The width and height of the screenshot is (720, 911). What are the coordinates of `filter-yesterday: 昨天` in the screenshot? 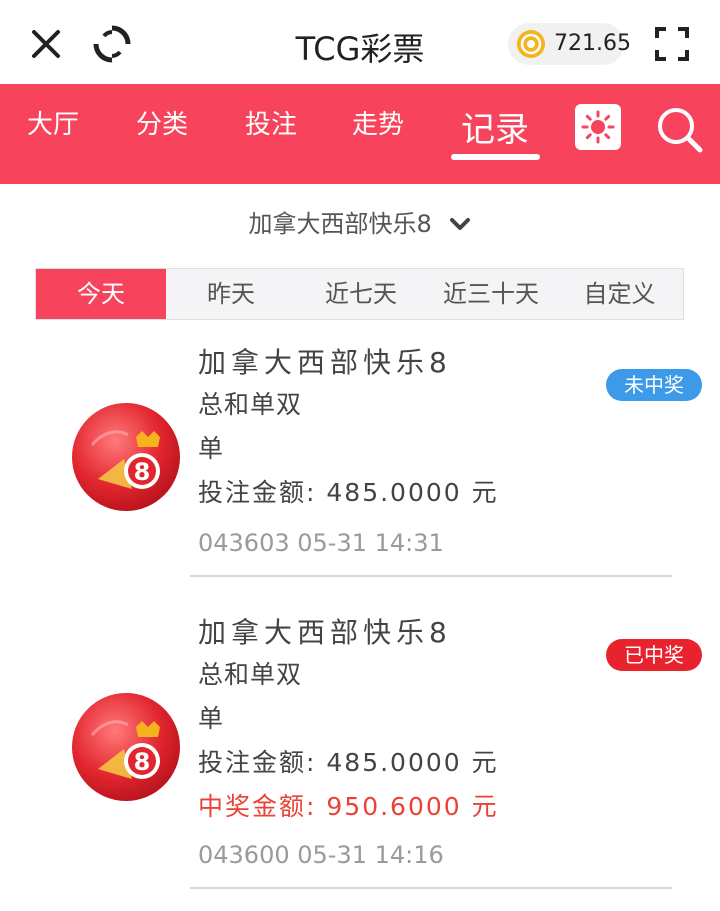 It's located at (231, 294).